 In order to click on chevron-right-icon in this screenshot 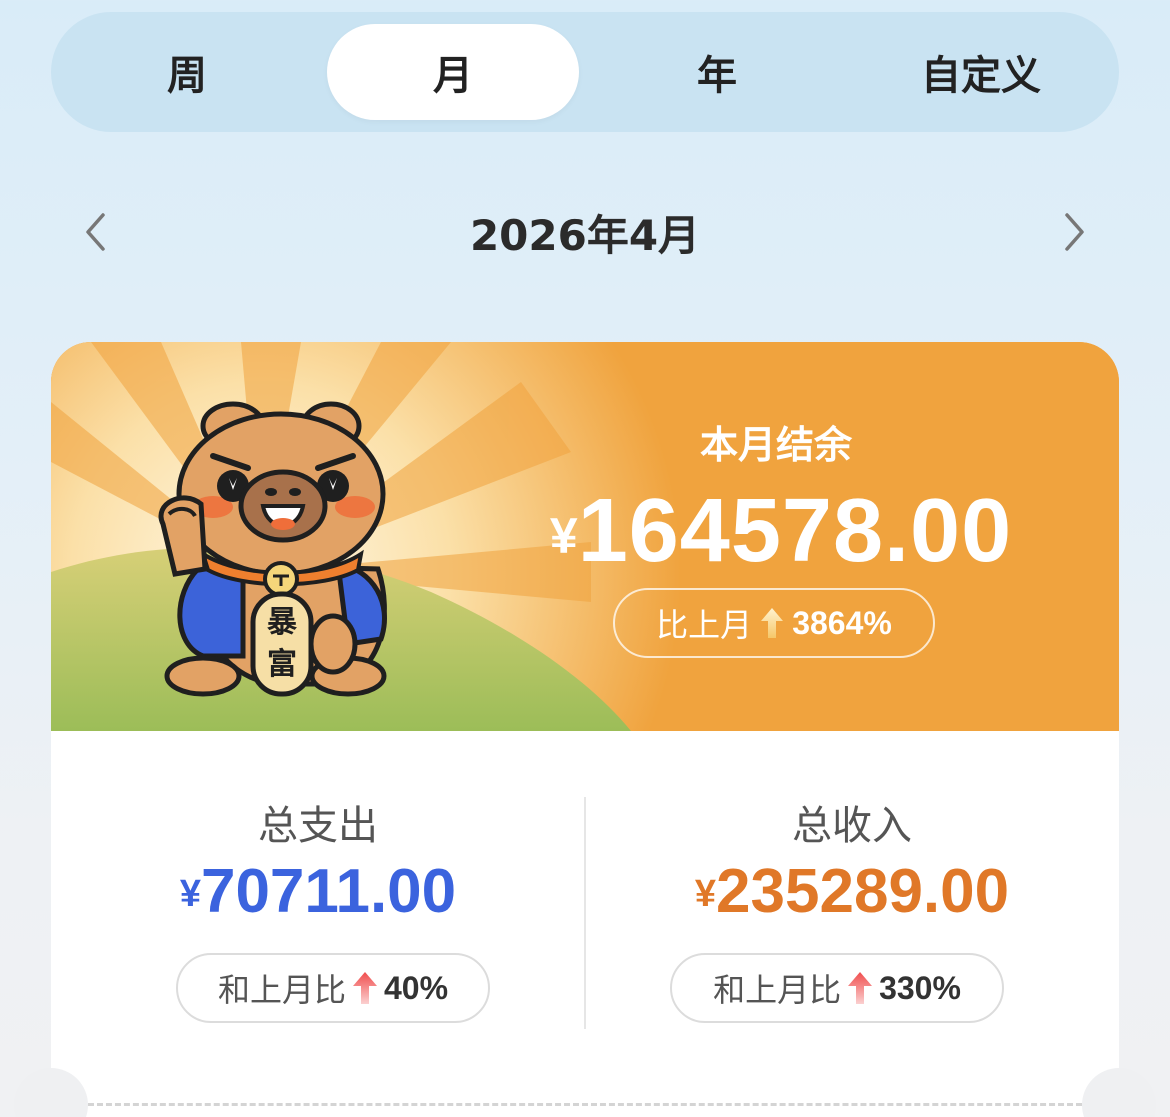, I will do `click(1075, 232)`.